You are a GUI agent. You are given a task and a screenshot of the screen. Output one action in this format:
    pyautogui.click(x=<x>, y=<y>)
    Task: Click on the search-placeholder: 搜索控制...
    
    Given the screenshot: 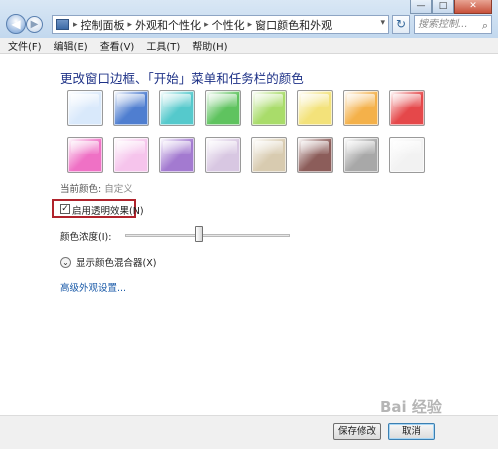 What is the action you would take?
    pyautogui.click(x=443, y=24)
    